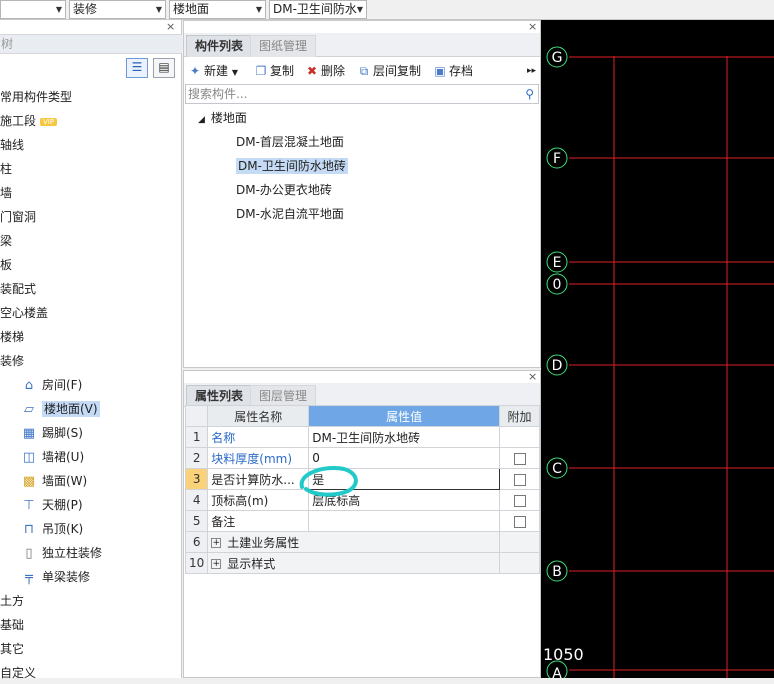 The height and width of the screenshot is (684, 774). Describe the element at coordinates (6, 193) in the screenshot. I see `tree-item-wall: 墙` at that location.